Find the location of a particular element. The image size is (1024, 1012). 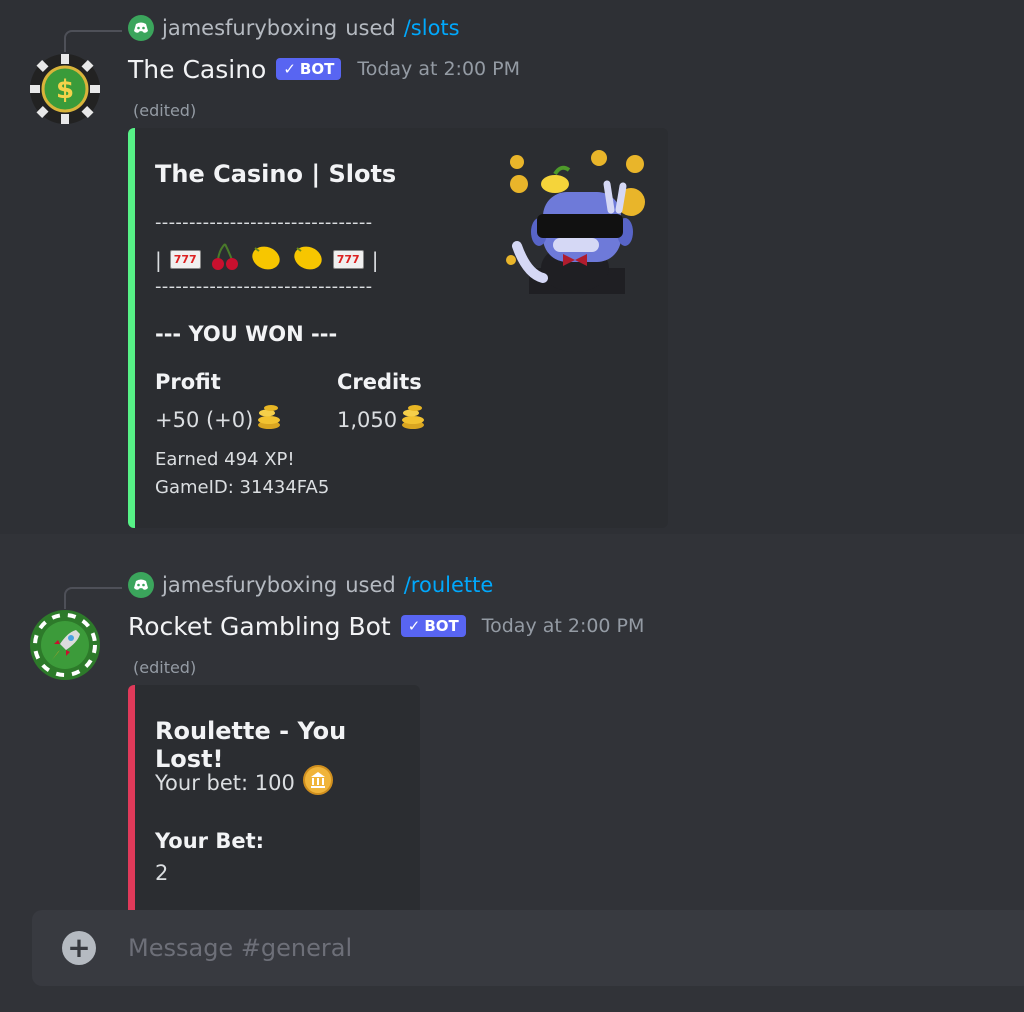

field-credits-name: Credits is located at coordinates (379, 382).